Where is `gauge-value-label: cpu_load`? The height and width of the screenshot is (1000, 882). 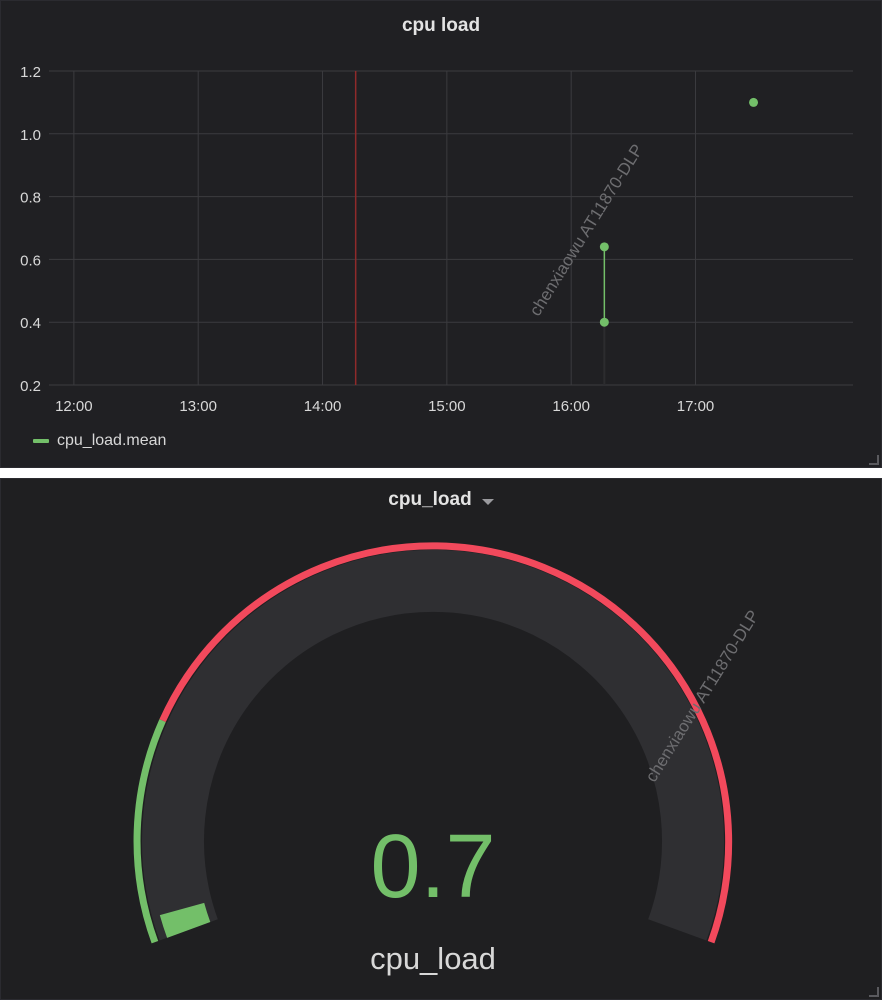
gauge-value-label: cpu_load is located at coordinates (433, 958).